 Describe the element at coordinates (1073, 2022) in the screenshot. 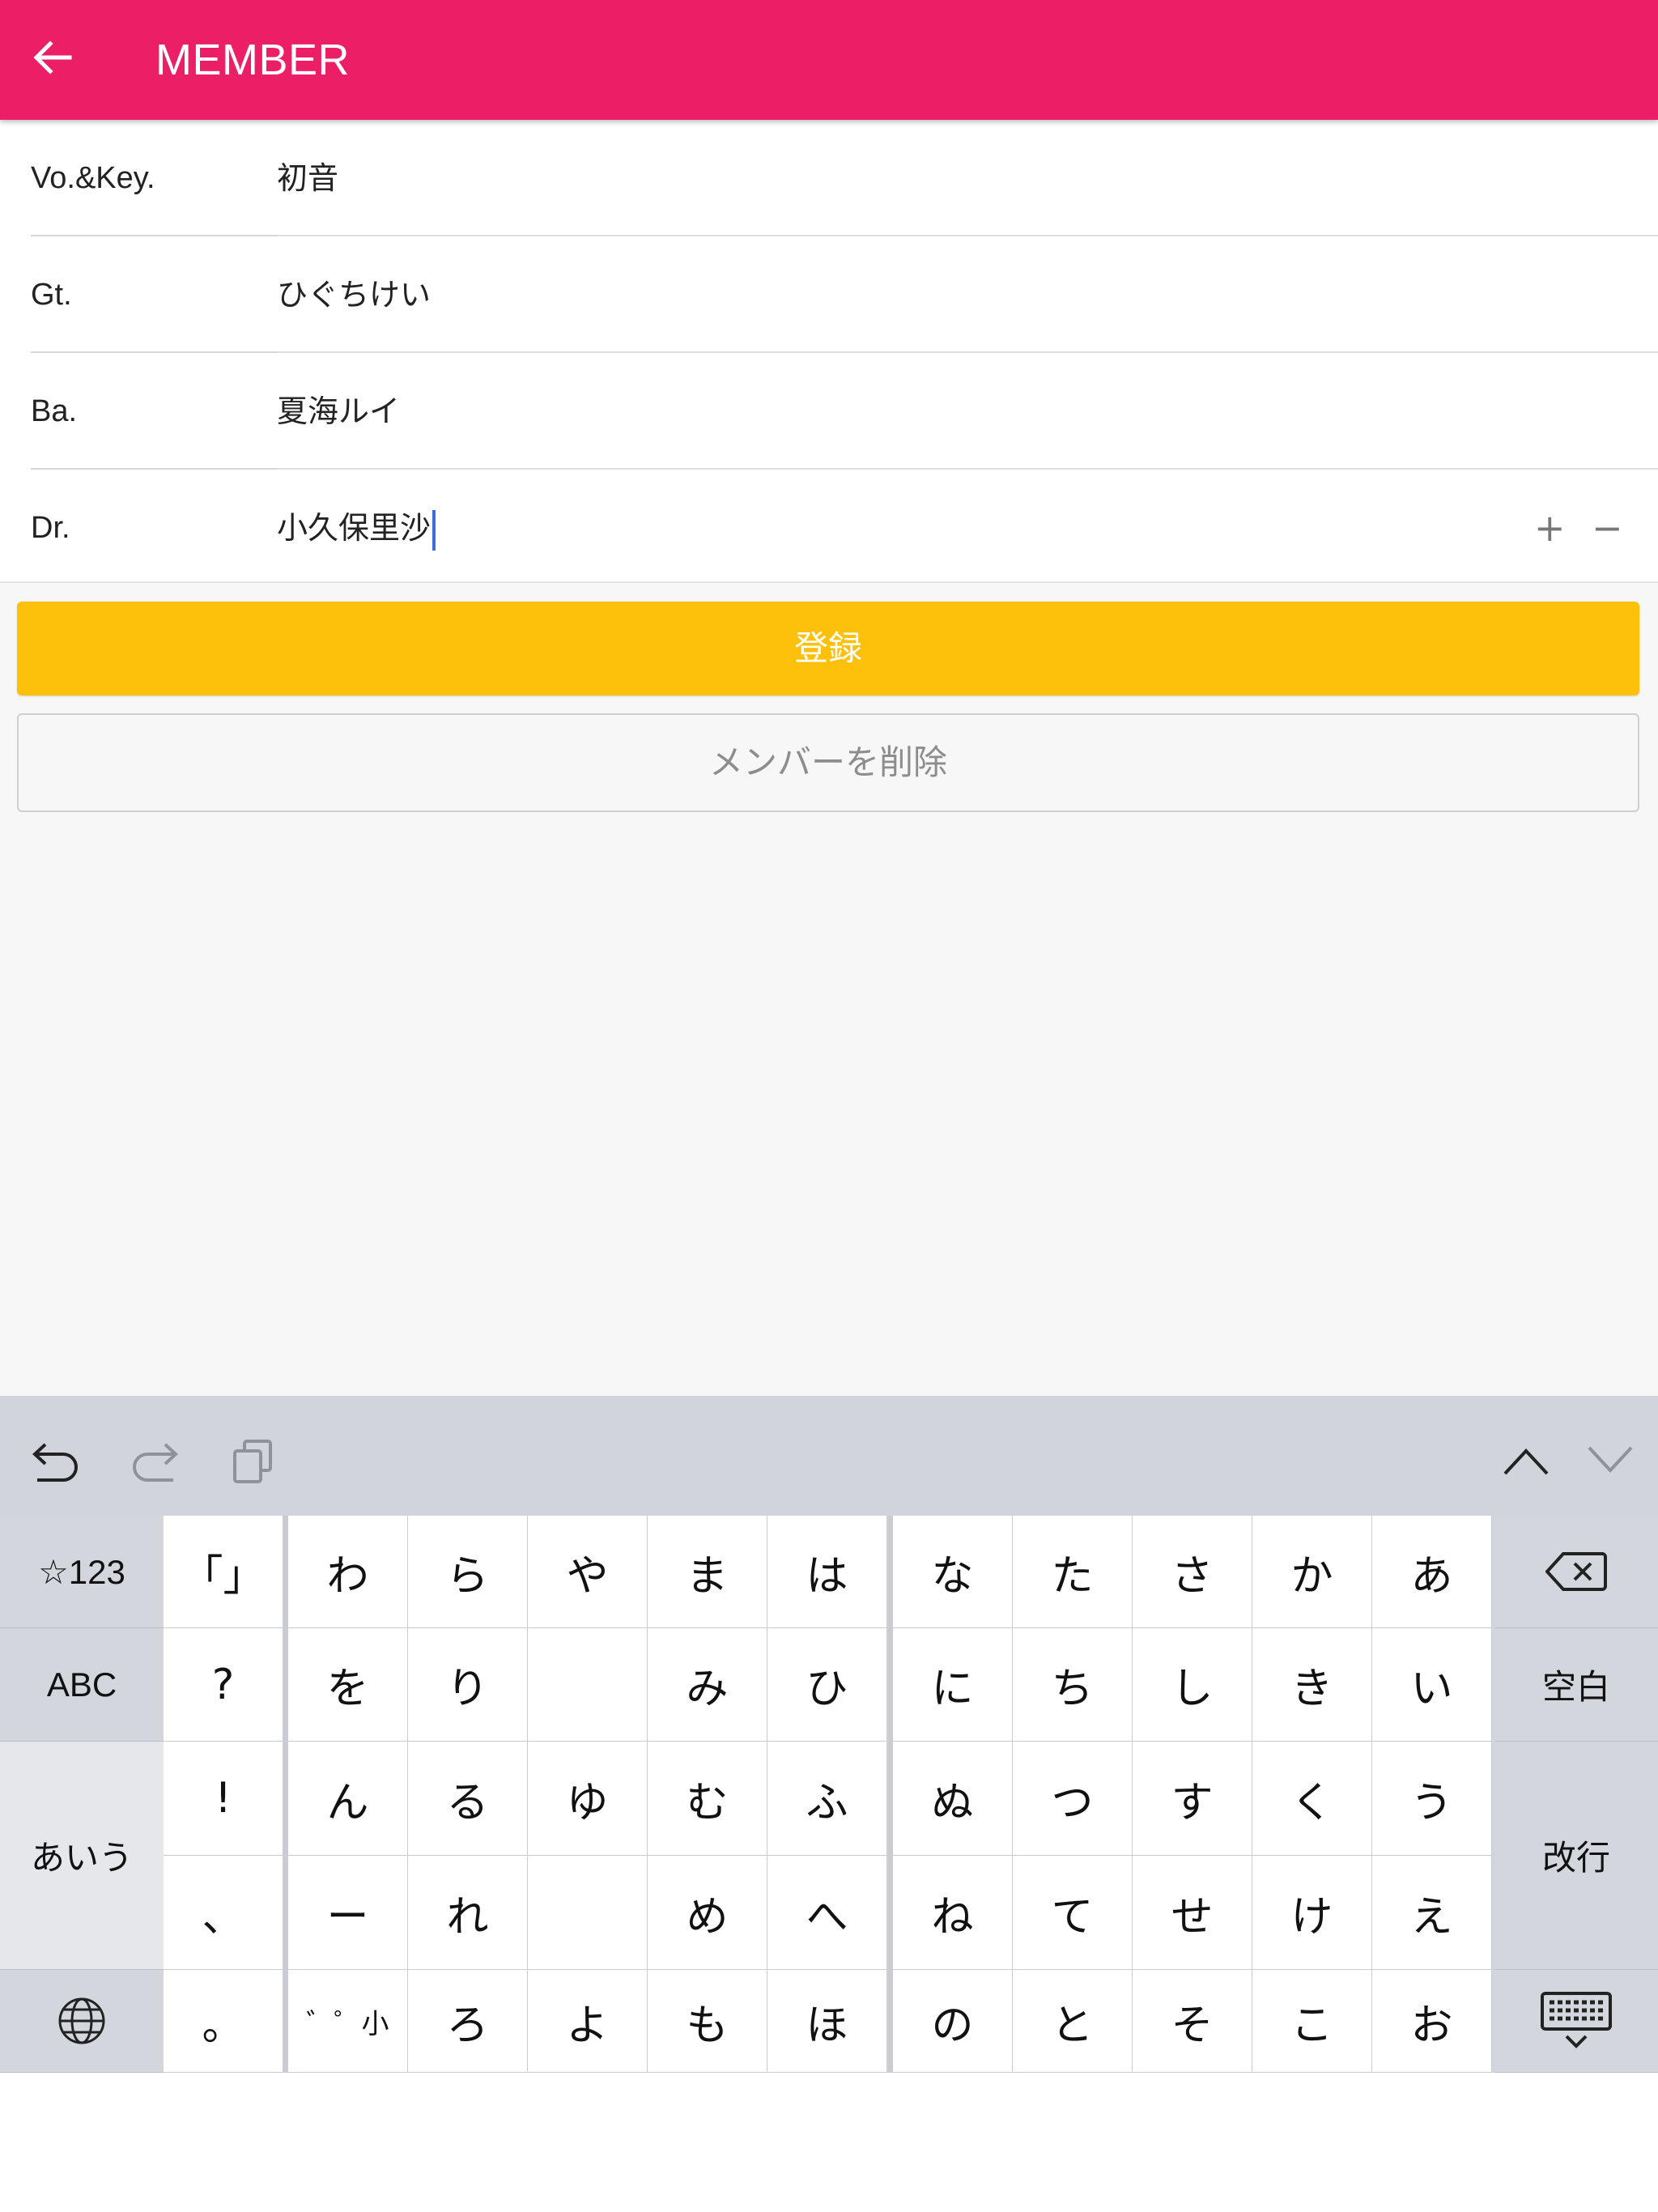

I see `kana-key: と` at that location.